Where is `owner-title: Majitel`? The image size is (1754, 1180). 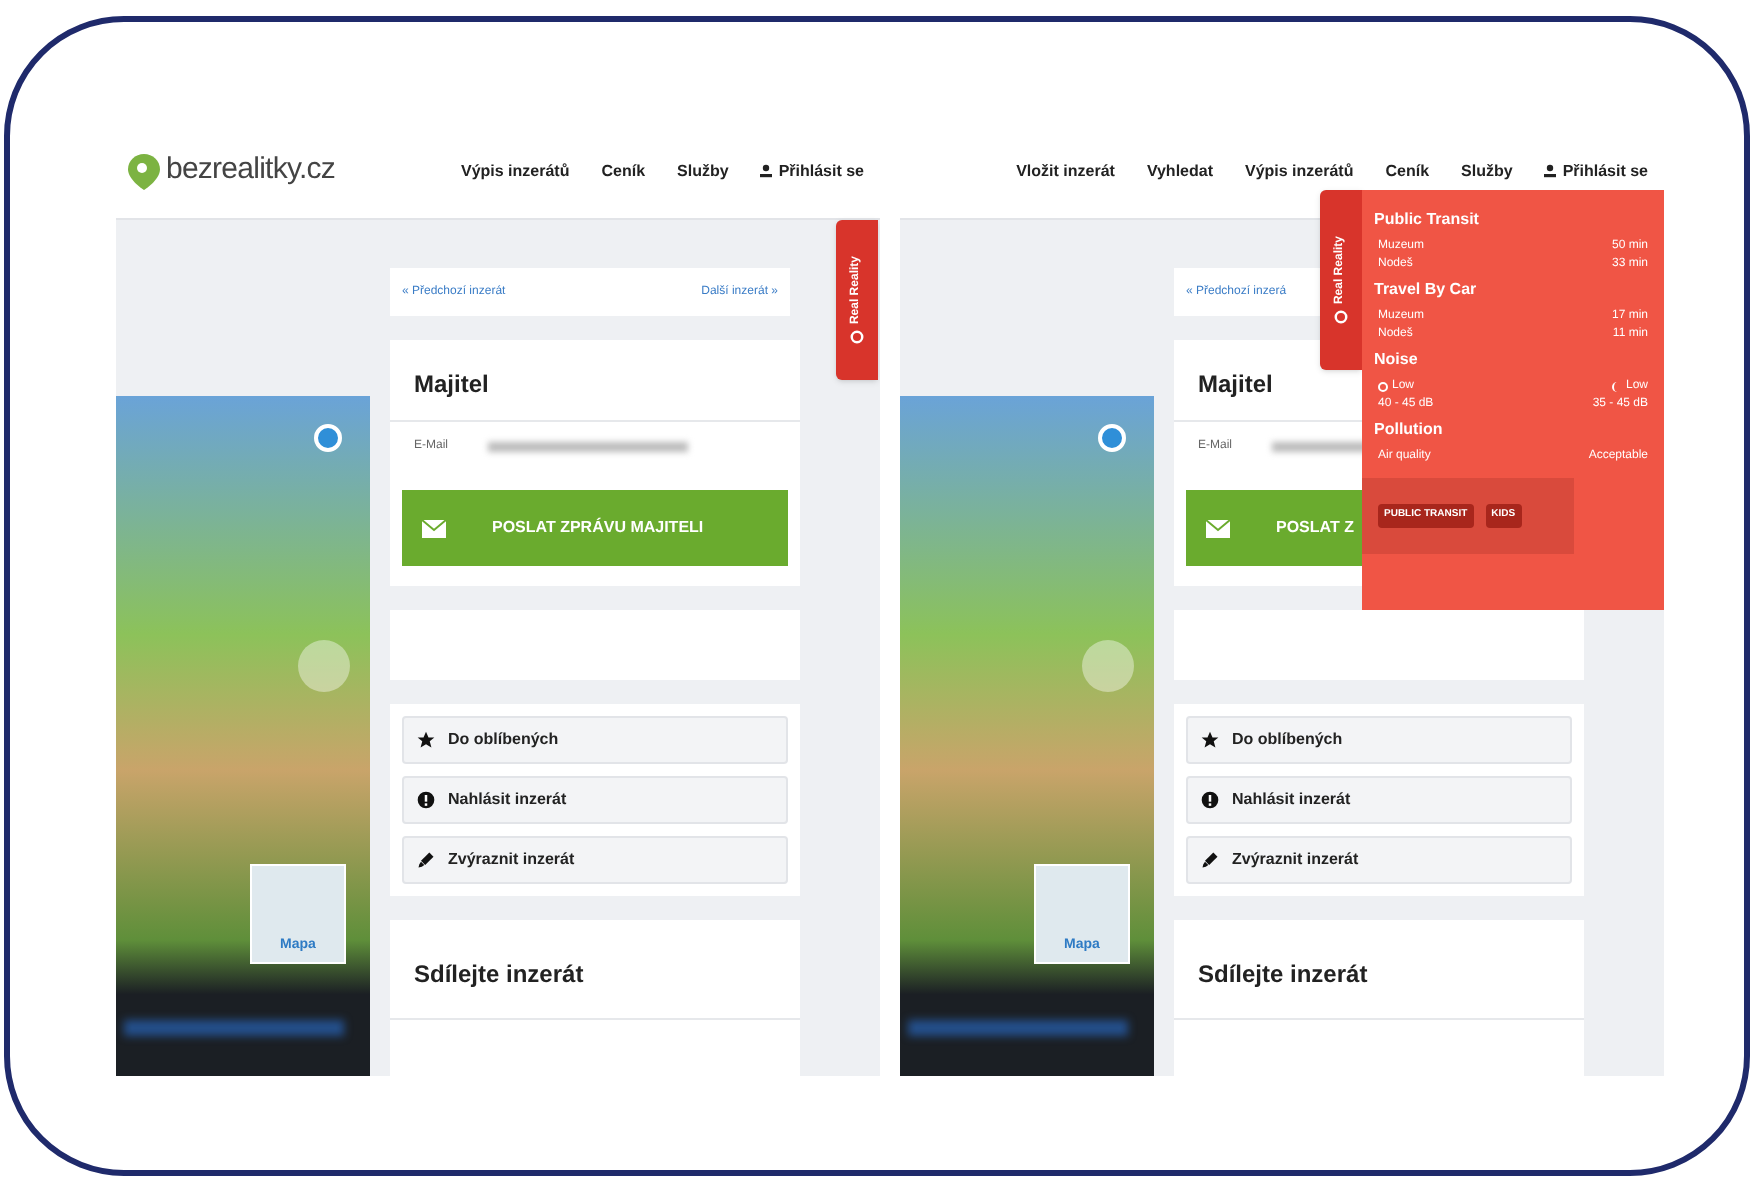 owner-title: Majitel is located at coordinates (595, 381).